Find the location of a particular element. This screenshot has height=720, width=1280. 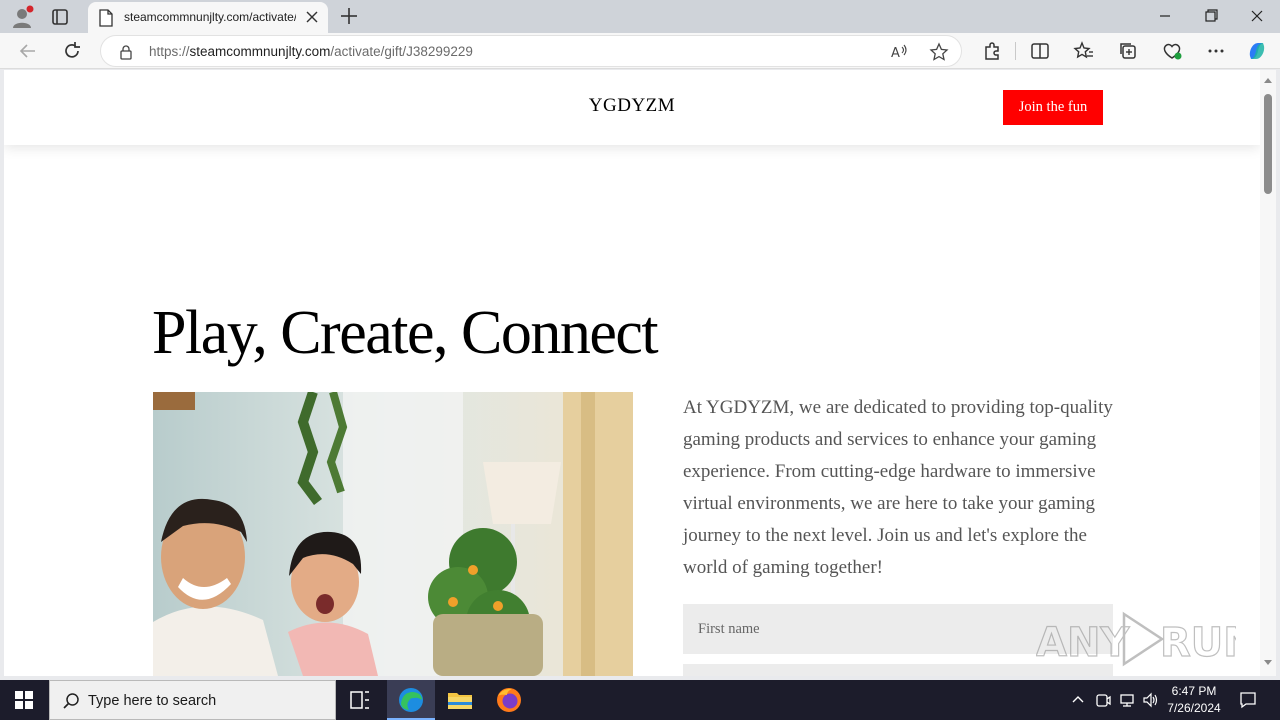

url-scheme: https:// is located at coordinates (169, 51).